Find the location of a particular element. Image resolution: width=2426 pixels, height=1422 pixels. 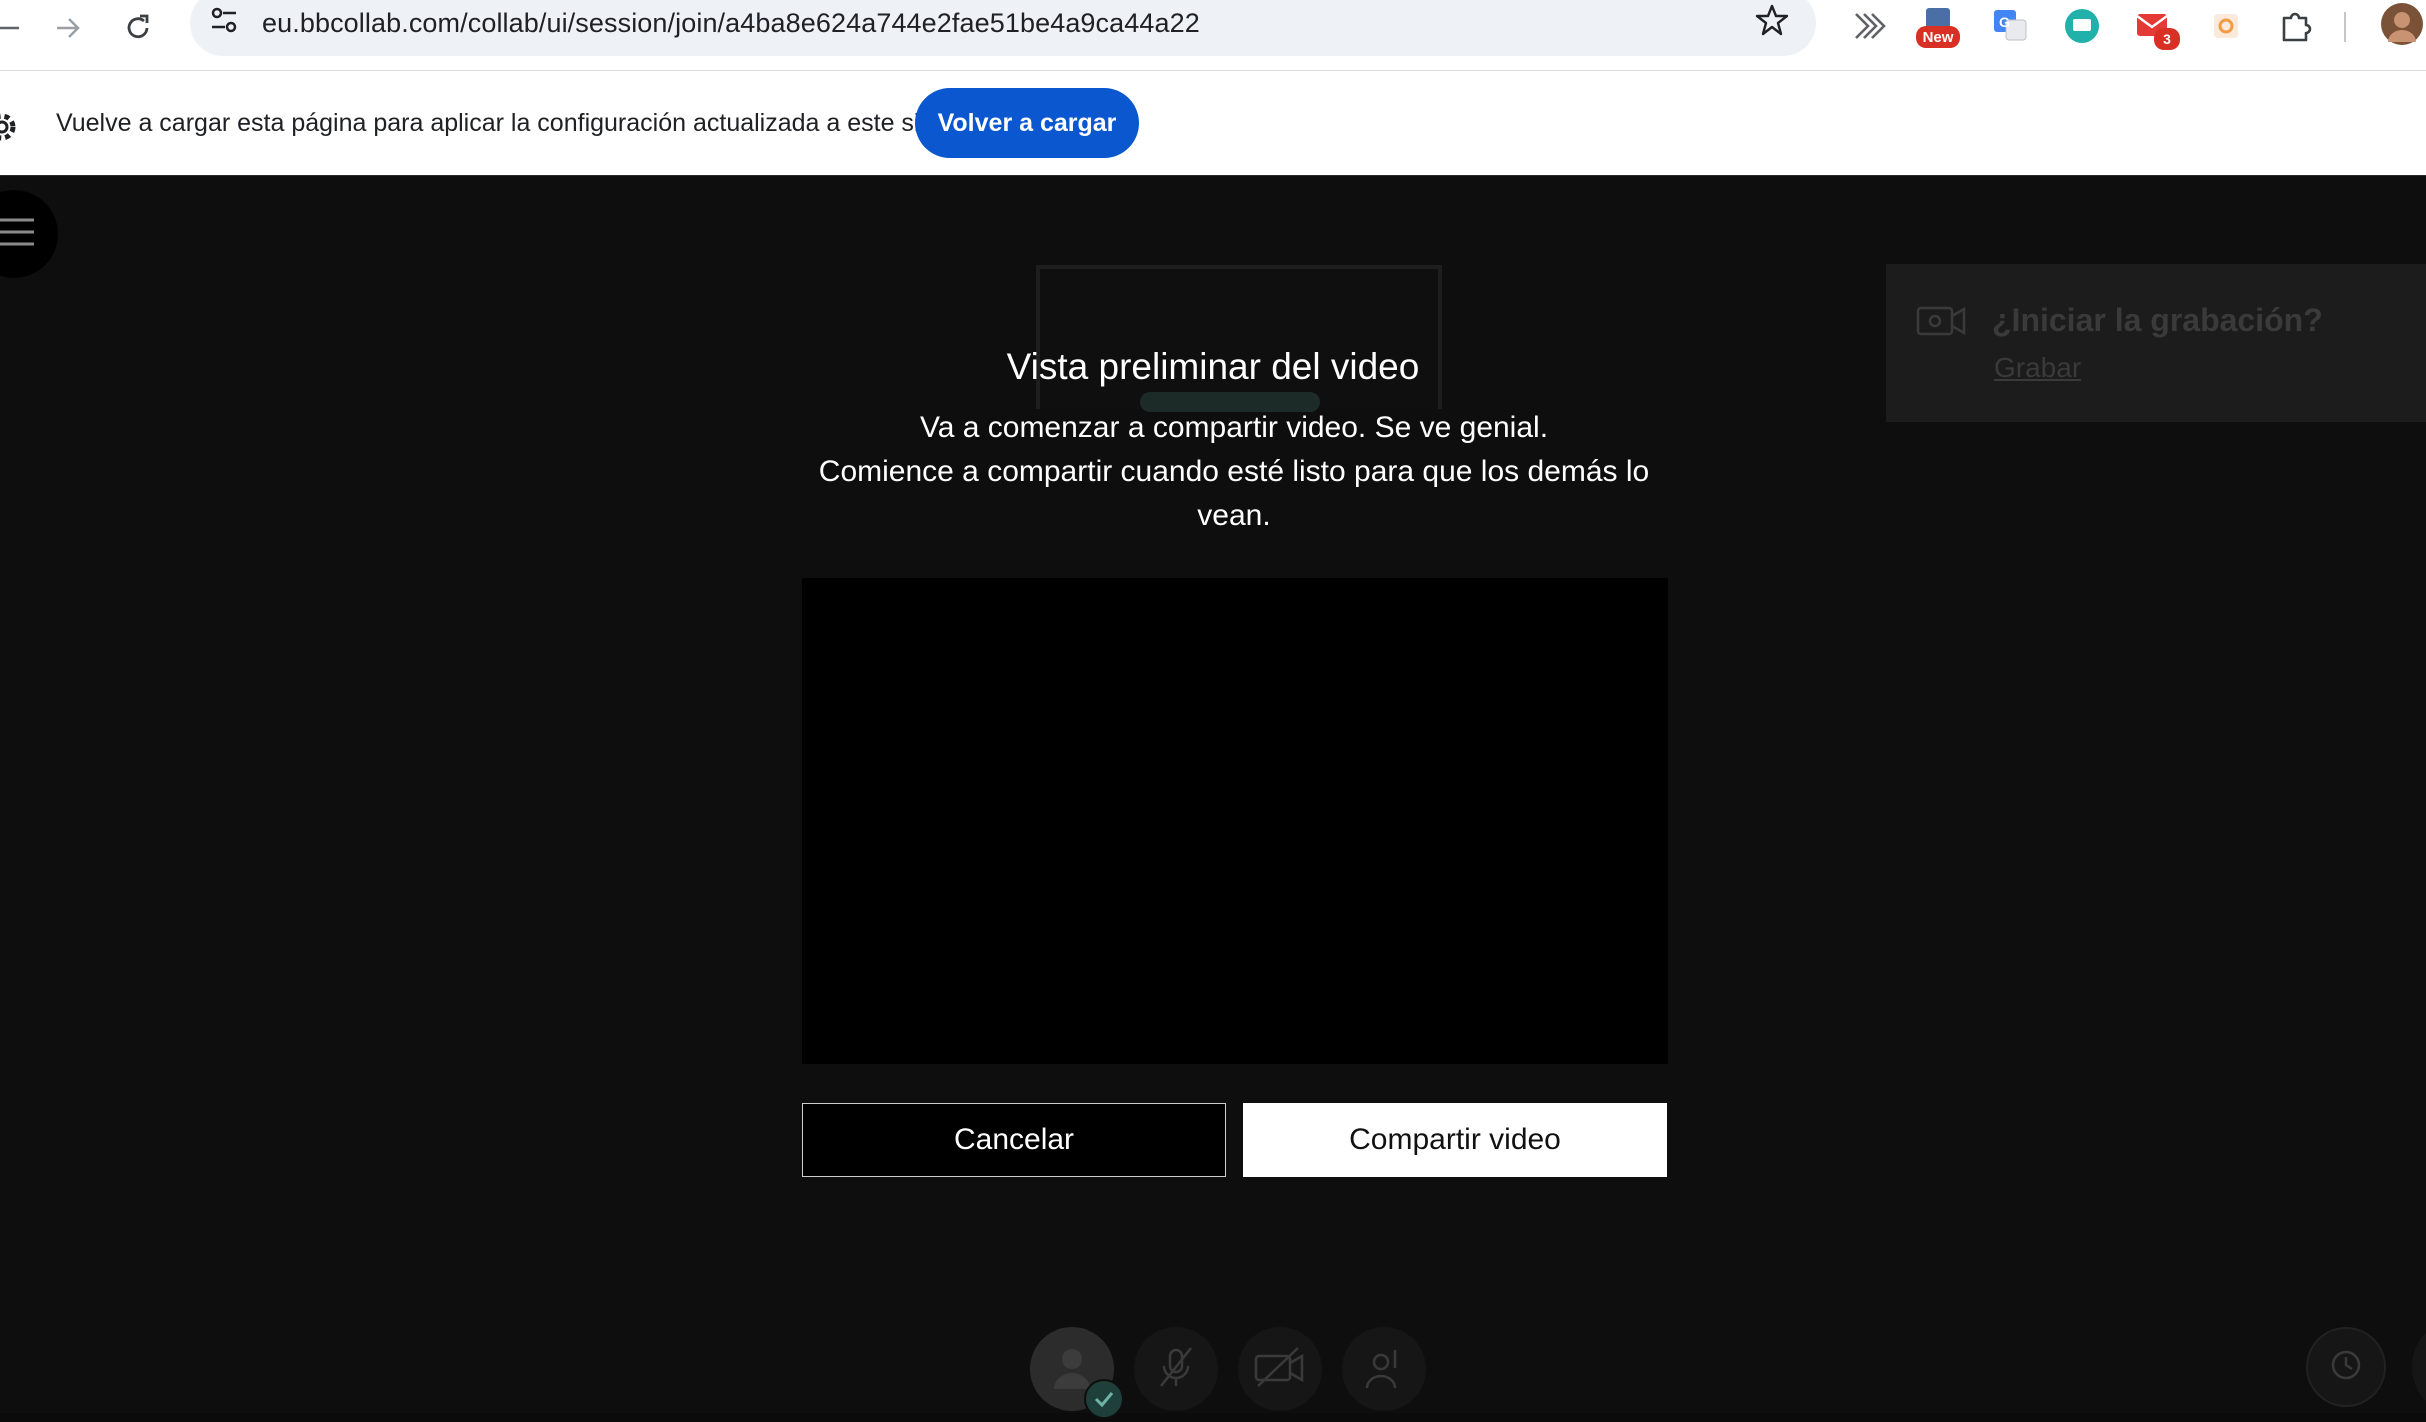

screen-share-extension-icon is located at coordinates (2082, 26).